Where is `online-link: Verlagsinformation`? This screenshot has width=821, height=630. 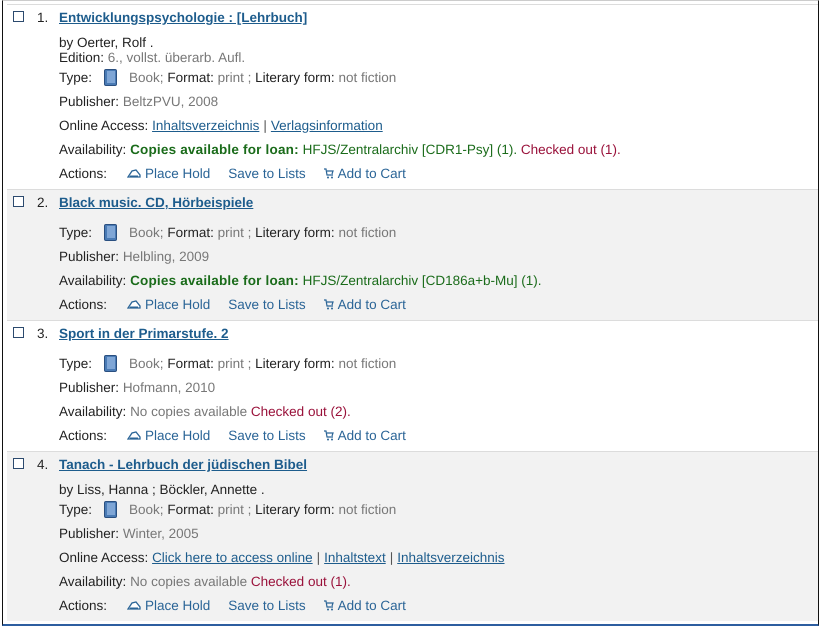 online-link: Verlagsinformation is located at coordinates (326, 125).